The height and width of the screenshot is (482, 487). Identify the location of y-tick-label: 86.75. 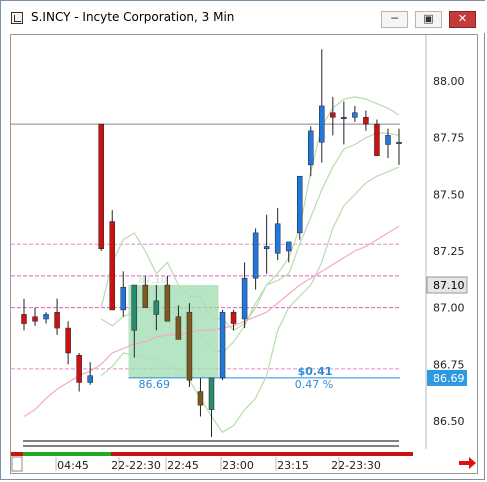
(449, 364).